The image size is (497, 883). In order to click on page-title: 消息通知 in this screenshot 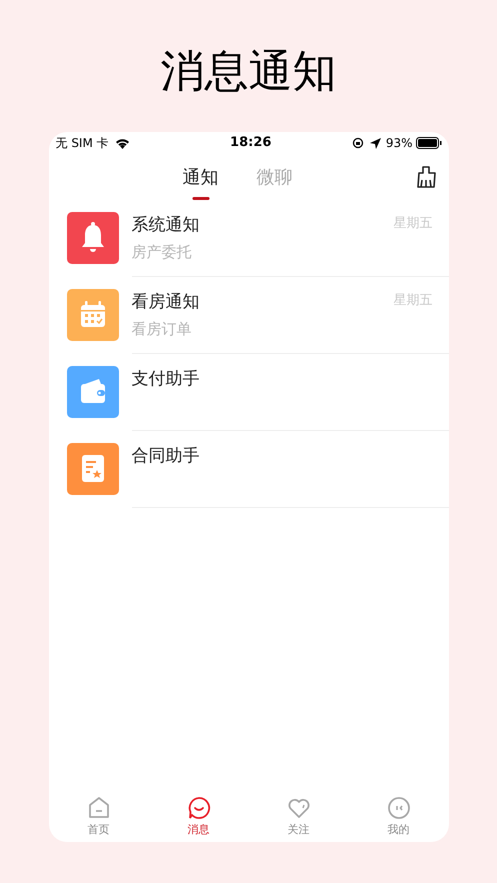, I will do `click(248, 72)`.